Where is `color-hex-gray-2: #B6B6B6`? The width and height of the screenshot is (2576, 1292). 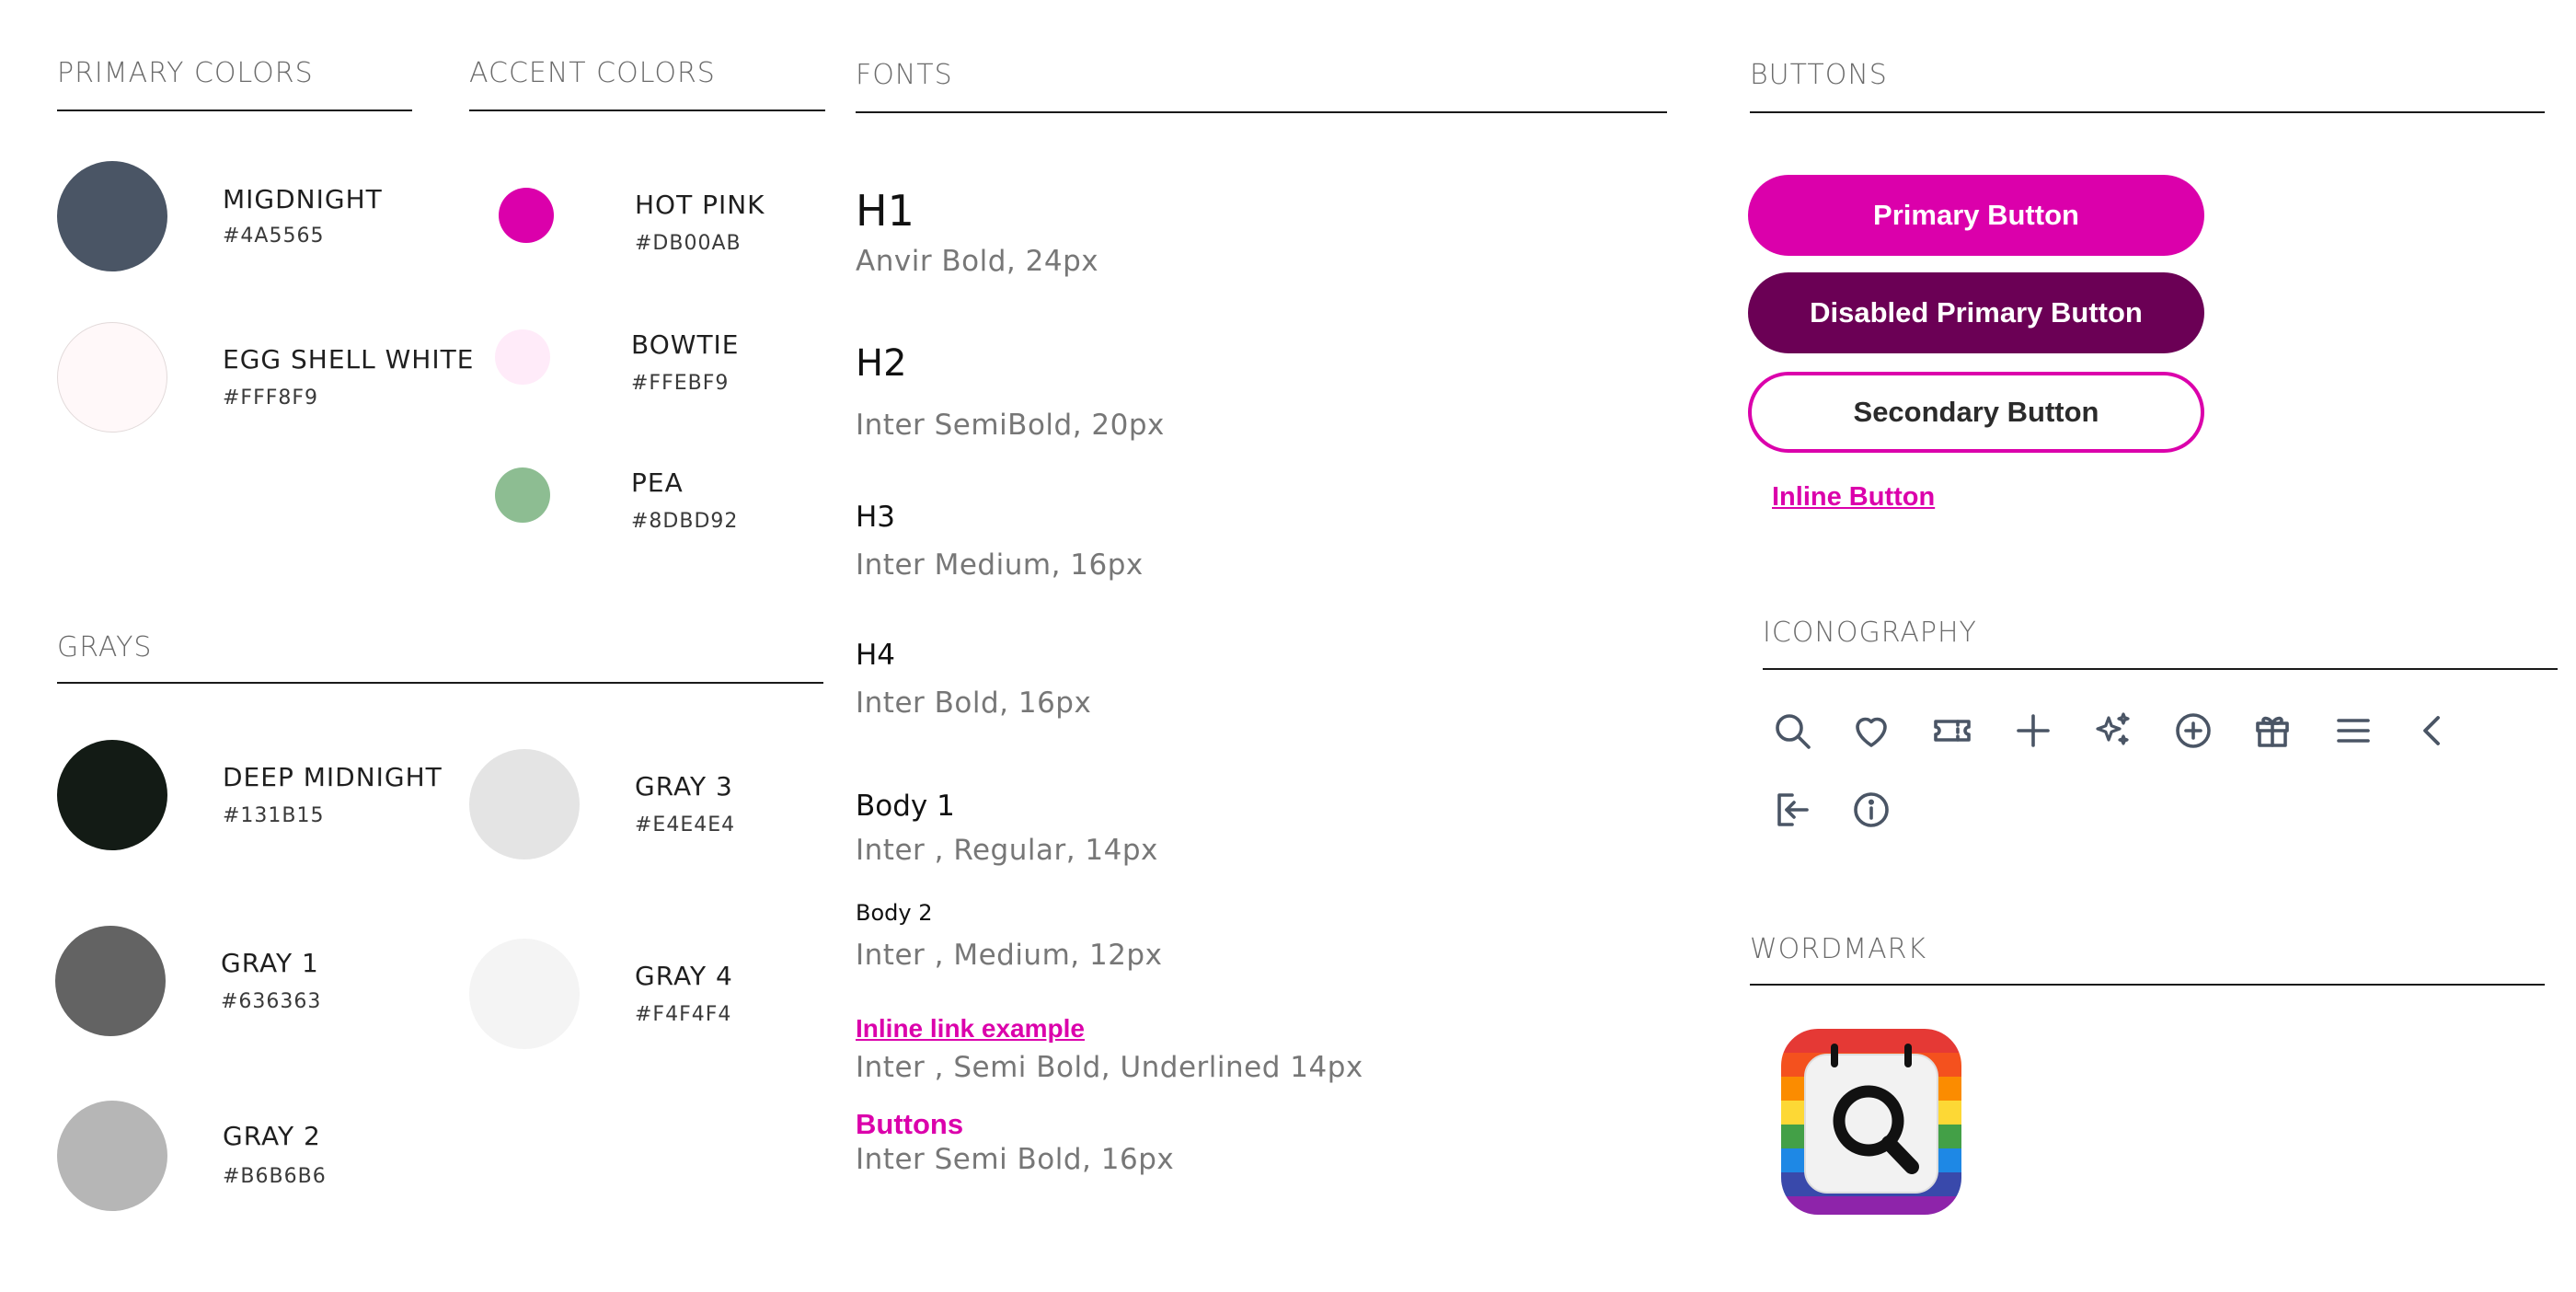
color-hex-gray-2: #B6B6B6 is located at coordinates (275, 1176).